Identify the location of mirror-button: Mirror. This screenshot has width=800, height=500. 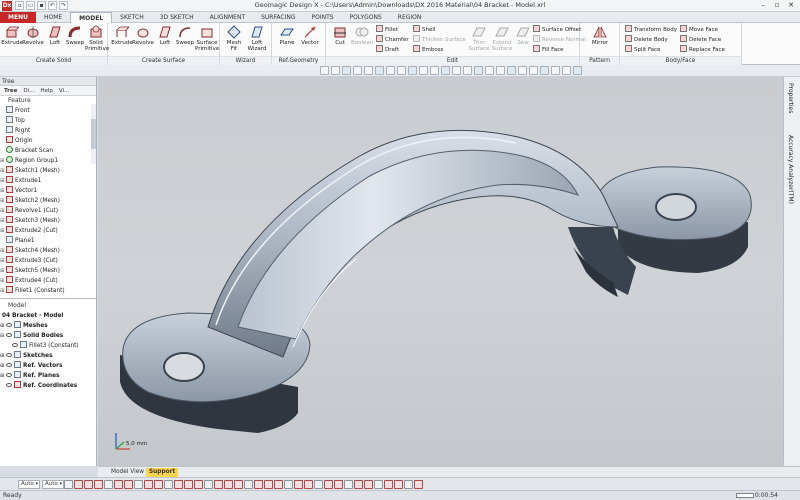
(600, 35).